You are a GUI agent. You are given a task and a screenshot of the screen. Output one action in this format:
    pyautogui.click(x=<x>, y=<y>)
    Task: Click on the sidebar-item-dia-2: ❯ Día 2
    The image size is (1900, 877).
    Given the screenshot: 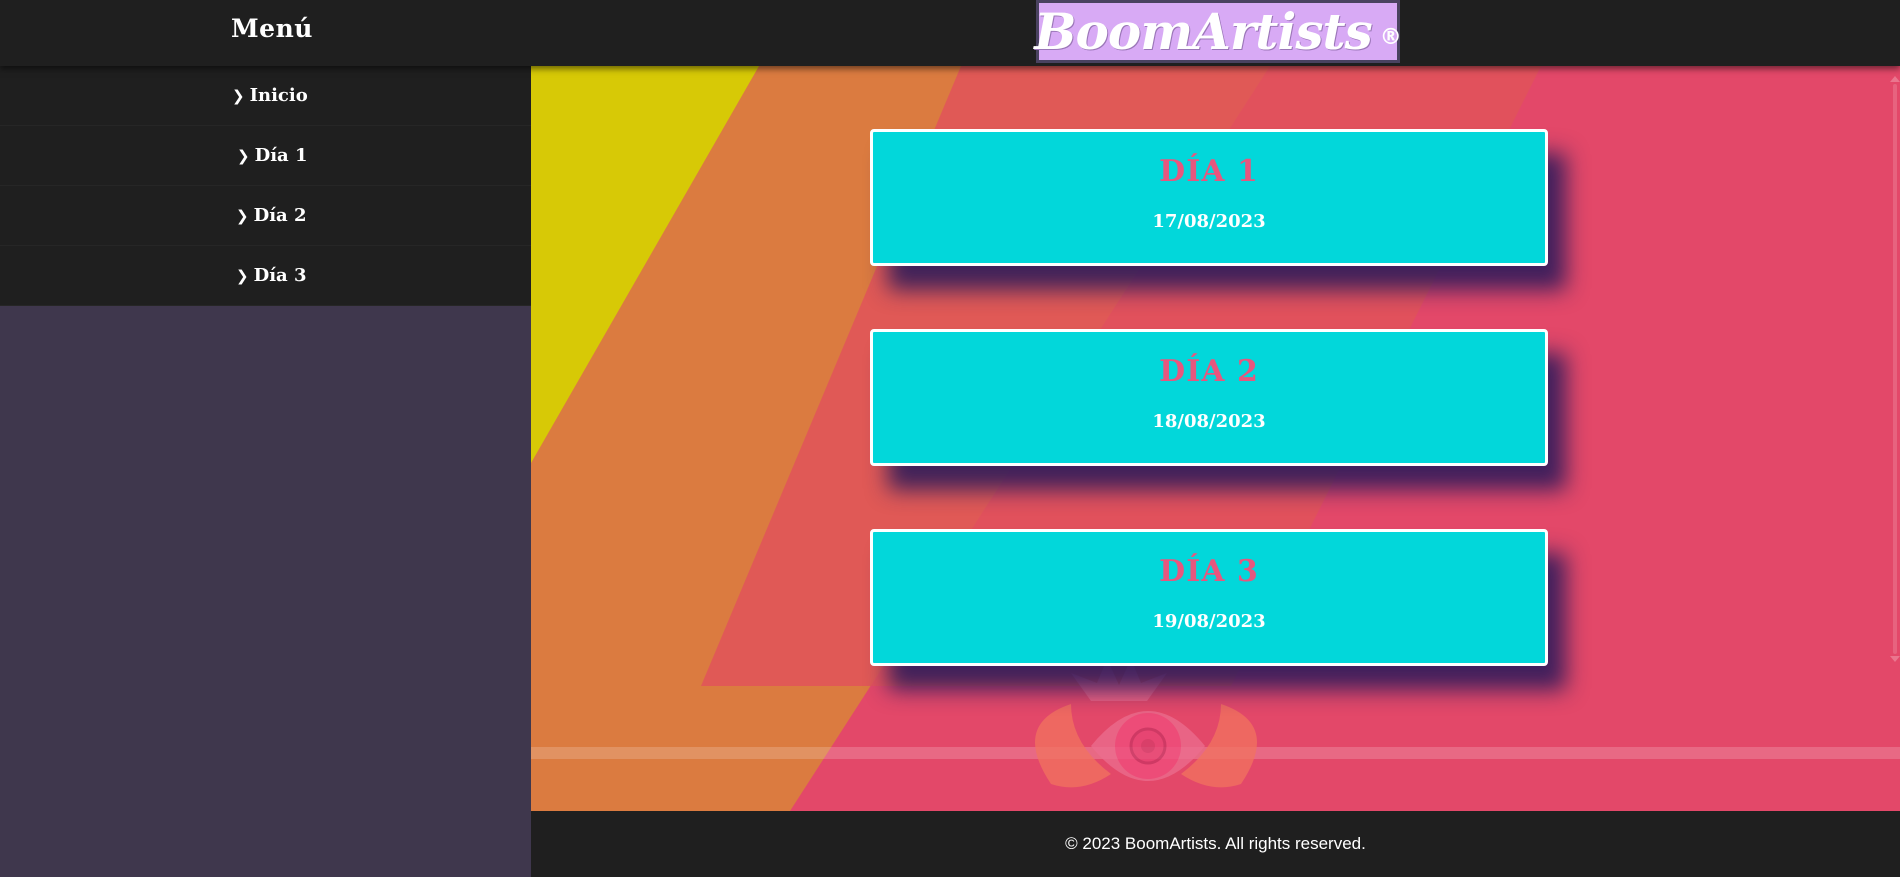 What is the action you would take?
    pyautogui.click(x=265, y=216)
    